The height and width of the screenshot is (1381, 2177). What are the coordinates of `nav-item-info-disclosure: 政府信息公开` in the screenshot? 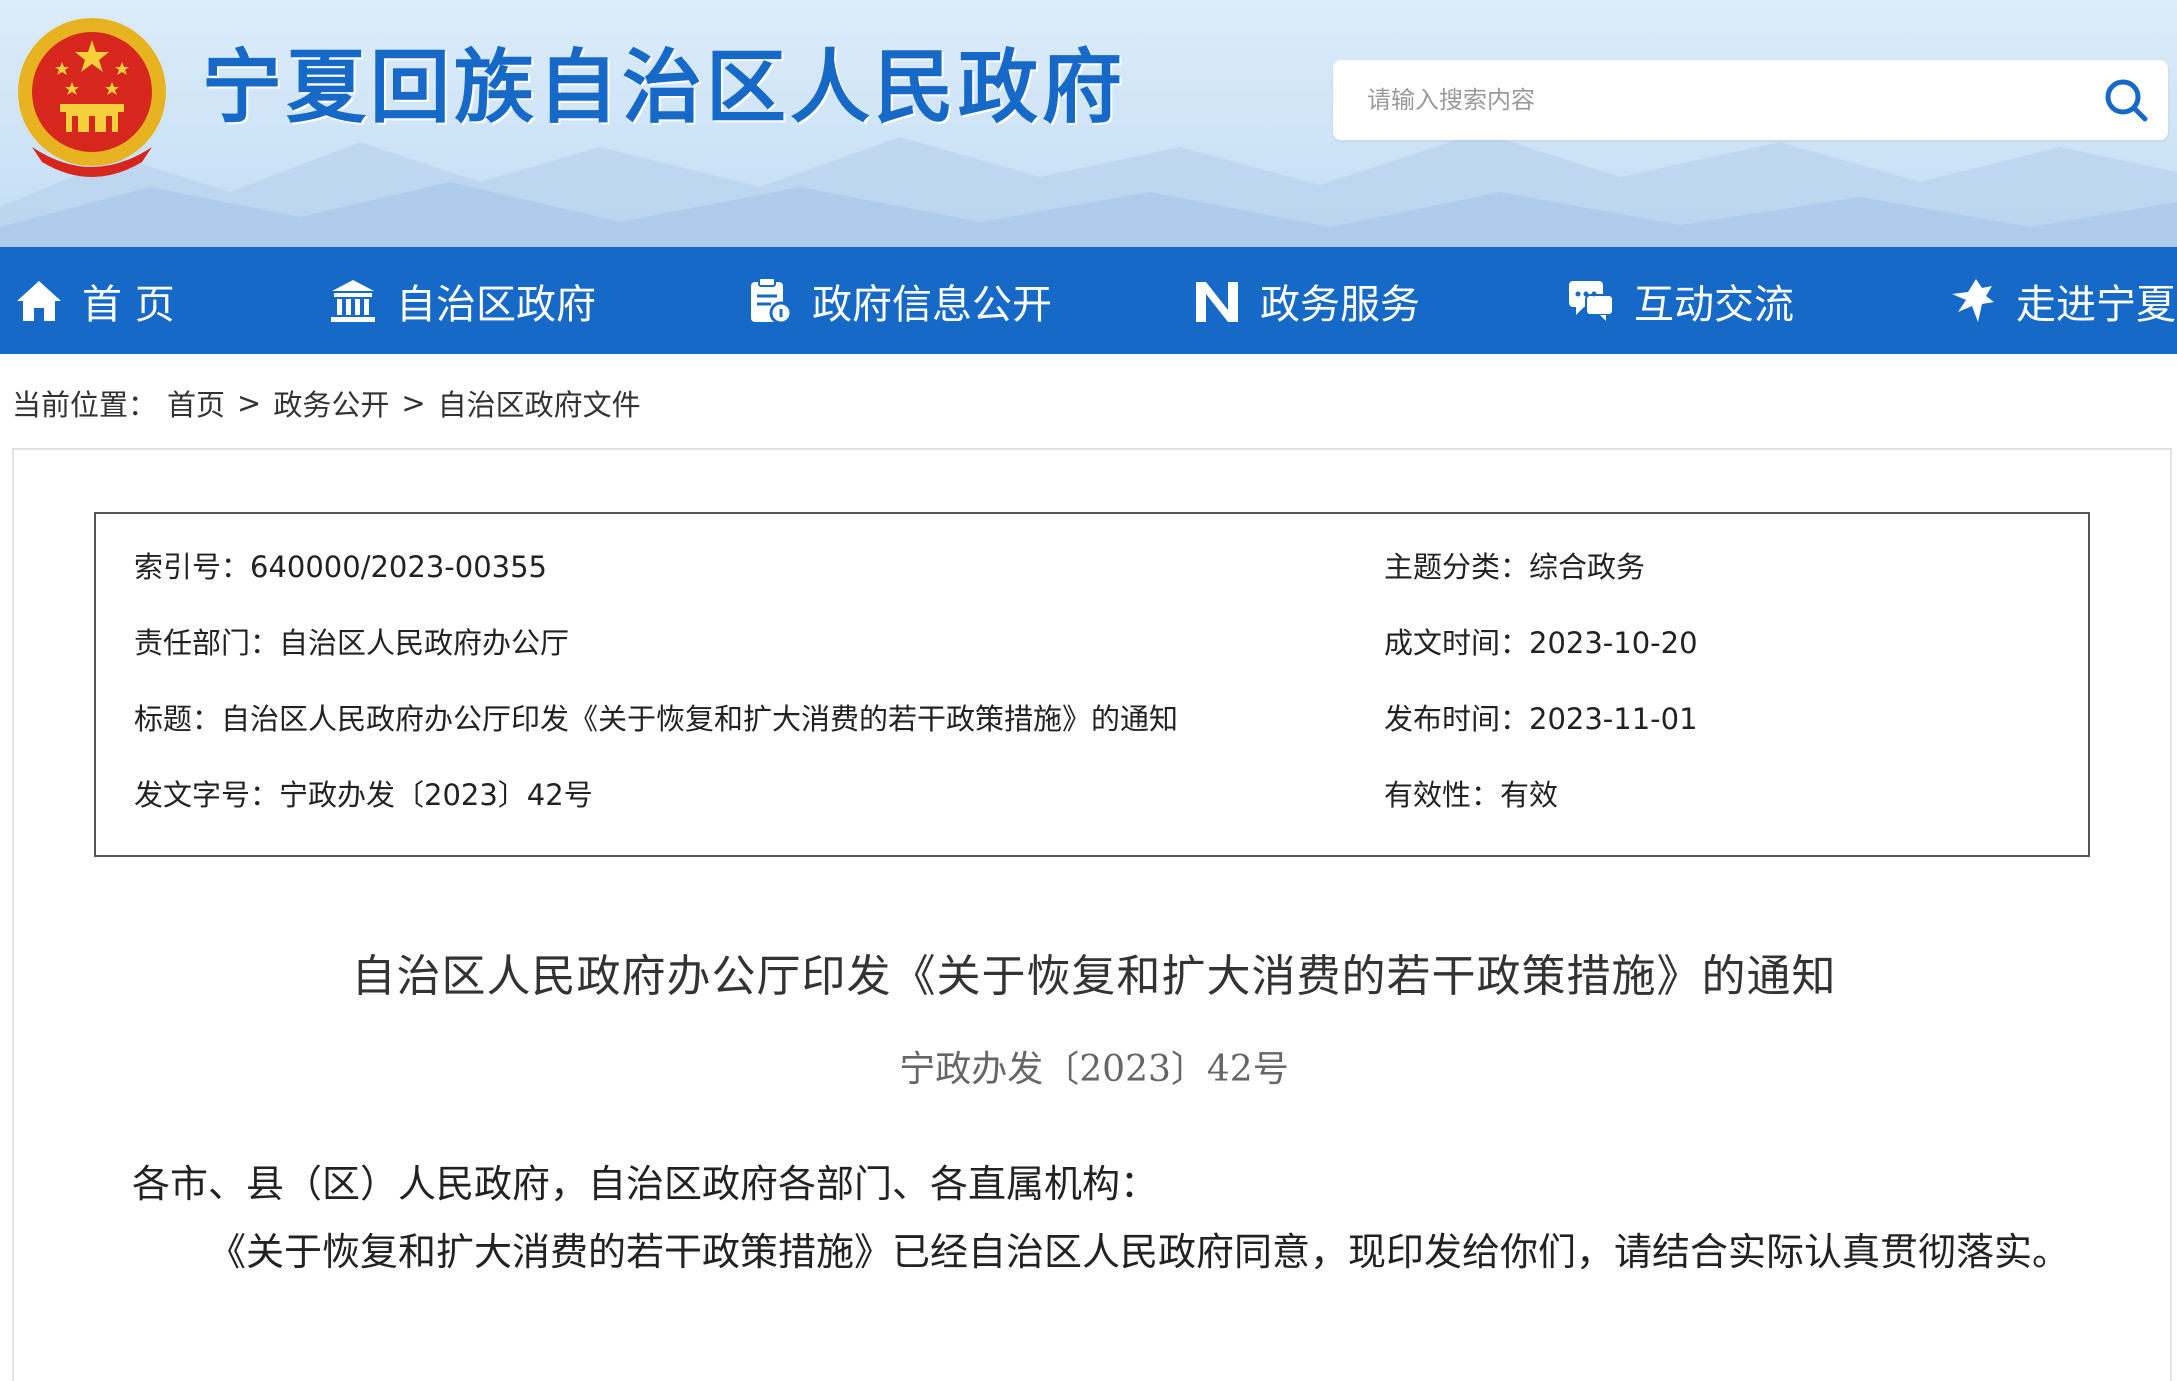 It's located at (898, 300).